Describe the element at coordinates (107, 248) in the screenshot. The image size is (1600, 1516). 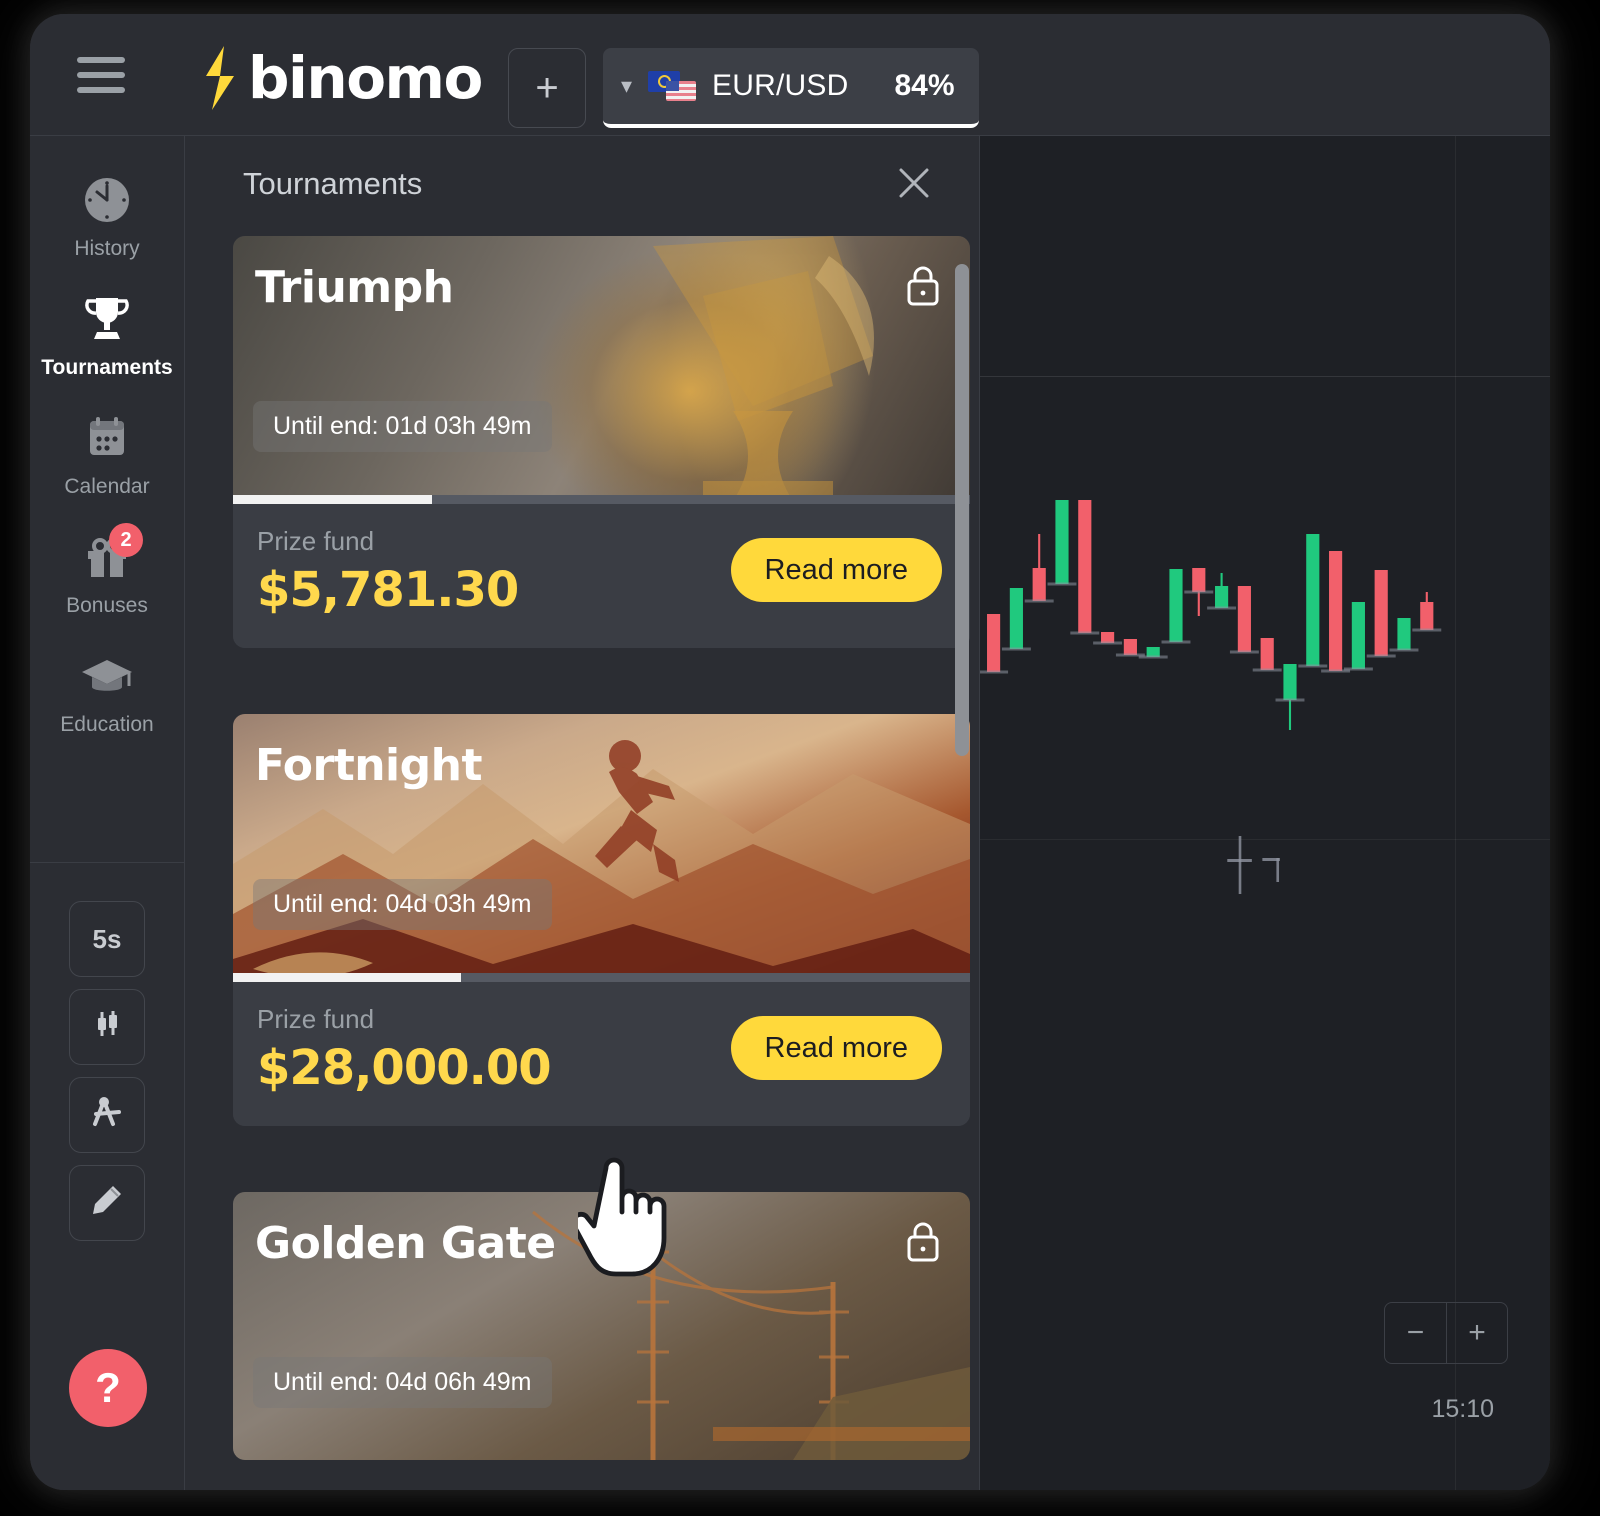
I see `sidebar-item-label: History` at that location.